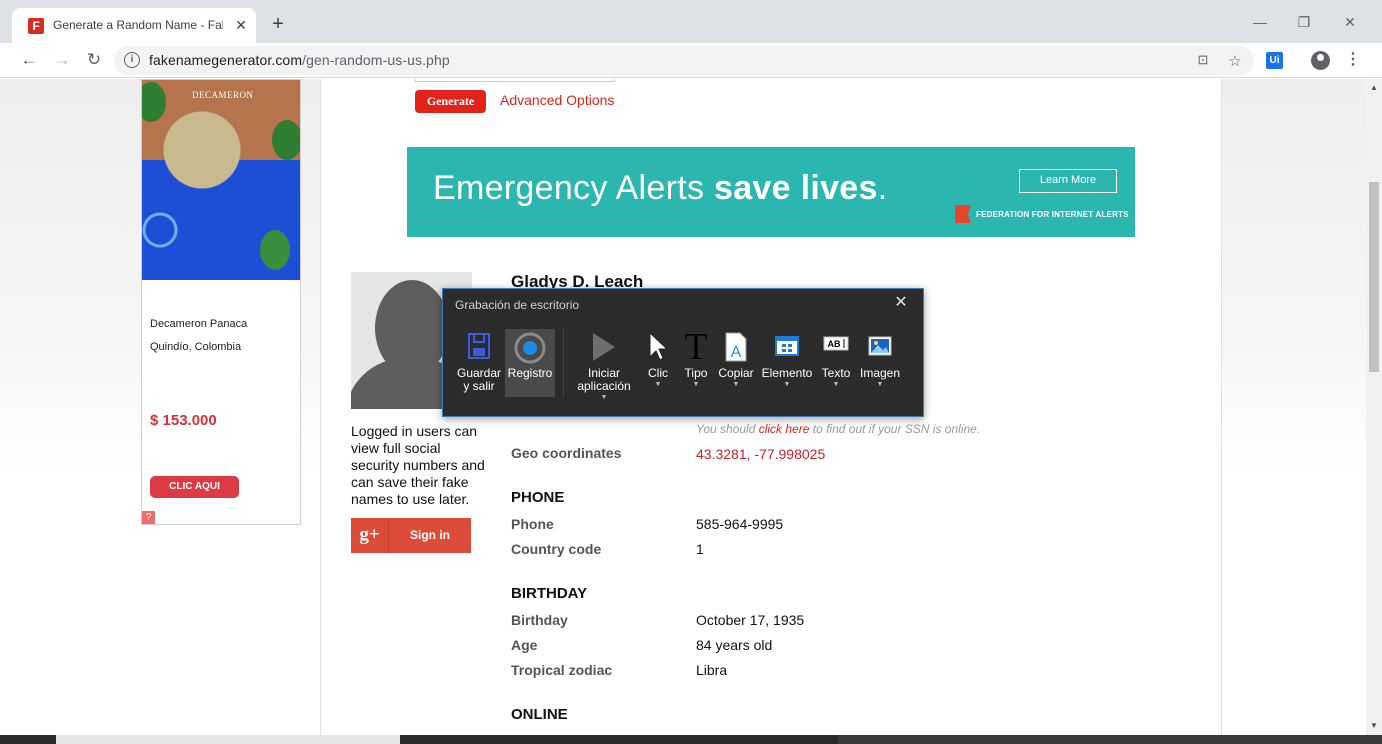 This screenshot has width=1382, height=744. What do you see at coordinates (660, 188) in the screenshot?
I see `banner-headline: Emergency Alerts save lives.` at bounding box center [660, 188].